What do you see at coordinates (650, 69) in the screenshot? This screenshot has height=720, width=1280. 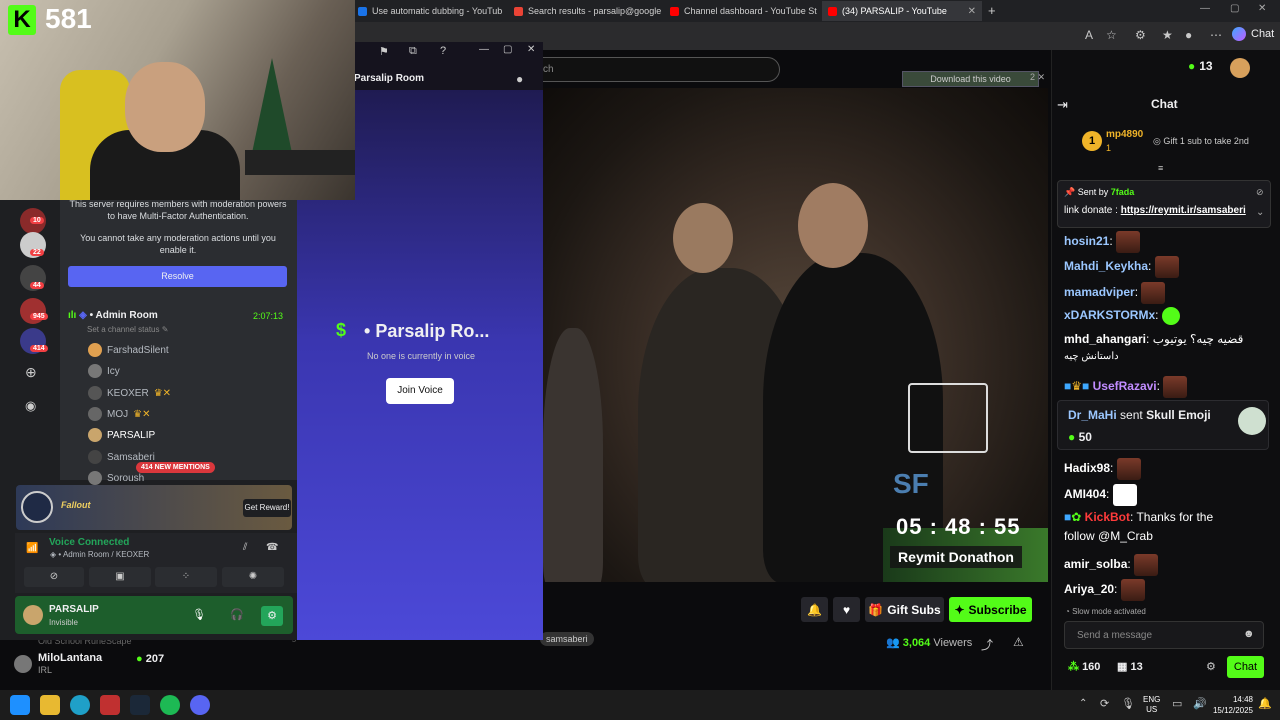 I see `search-input: ch` at bounding box center [650, 69].